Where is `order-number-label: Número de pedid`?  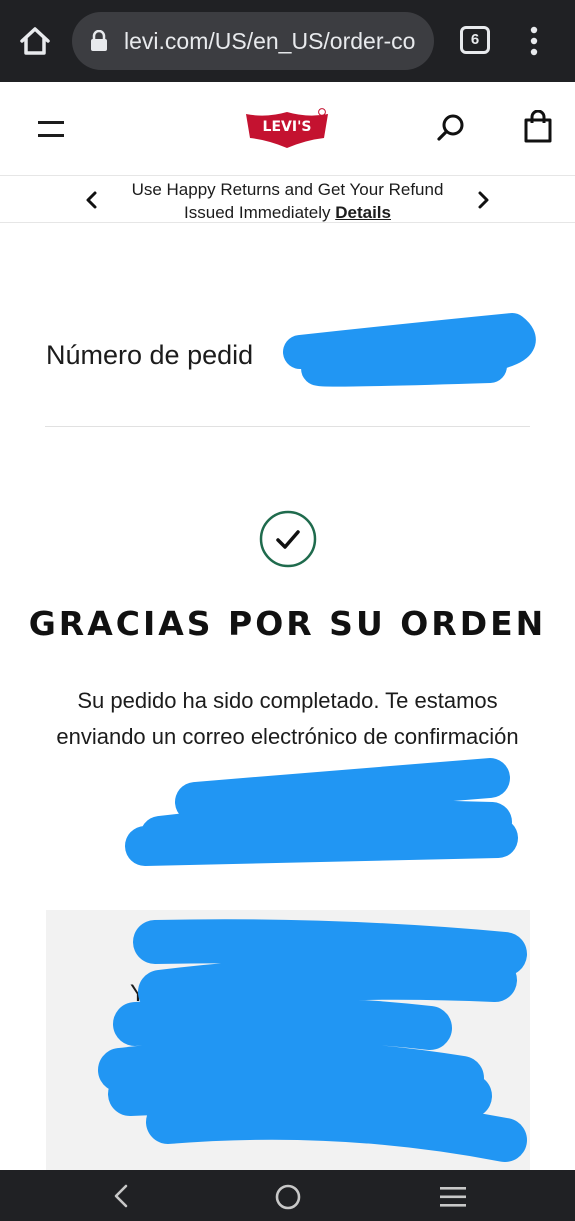 order-number-label: Número de pedid is located at coordinates (150, 355).